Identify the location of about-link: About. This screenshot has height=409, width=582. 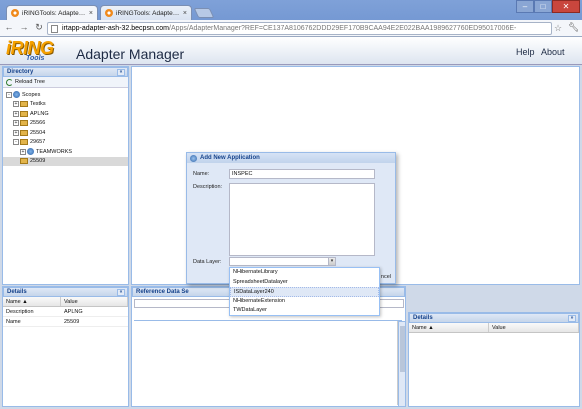
(553, 52).